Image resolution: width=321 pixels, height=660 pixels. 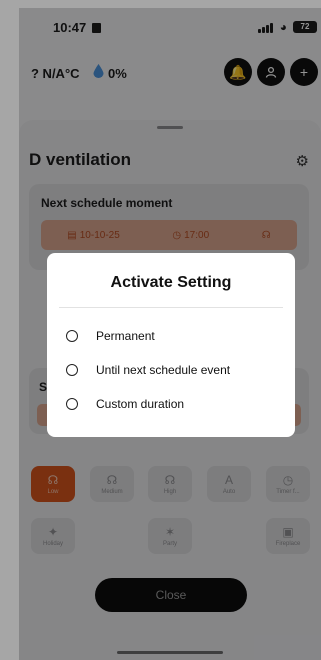 I want to click on option-permanent: Permanent, so click(x=110, y=336).